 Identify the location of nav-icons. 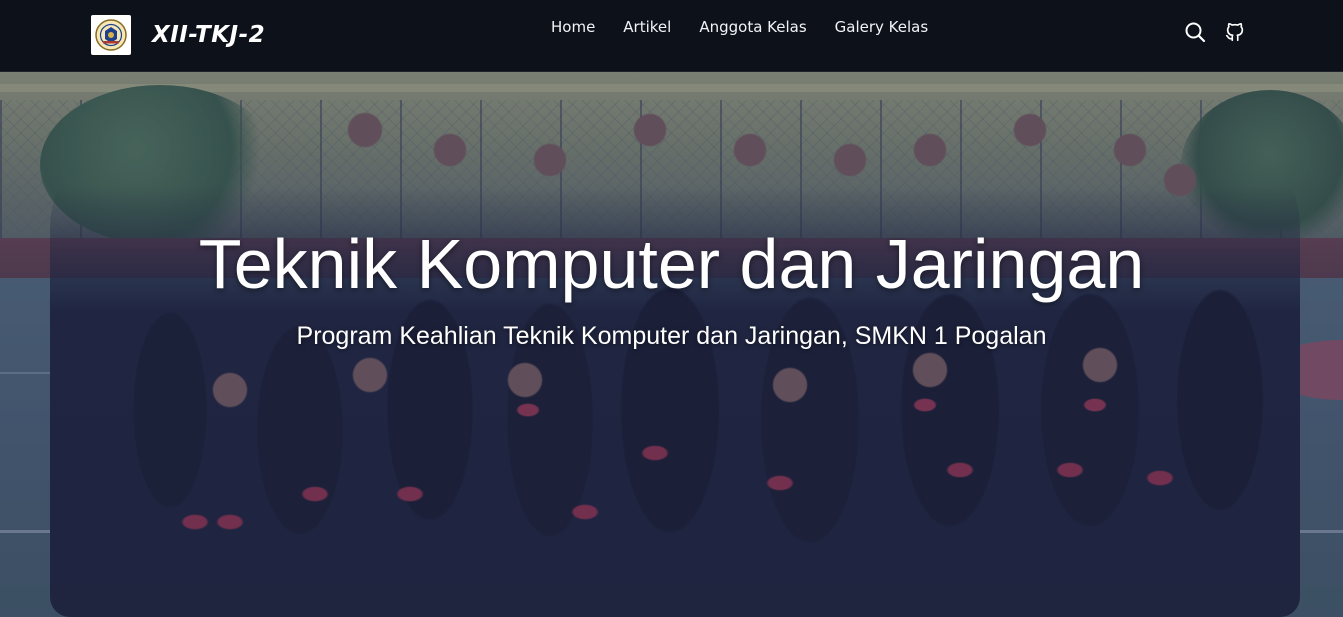
(1215, 32).